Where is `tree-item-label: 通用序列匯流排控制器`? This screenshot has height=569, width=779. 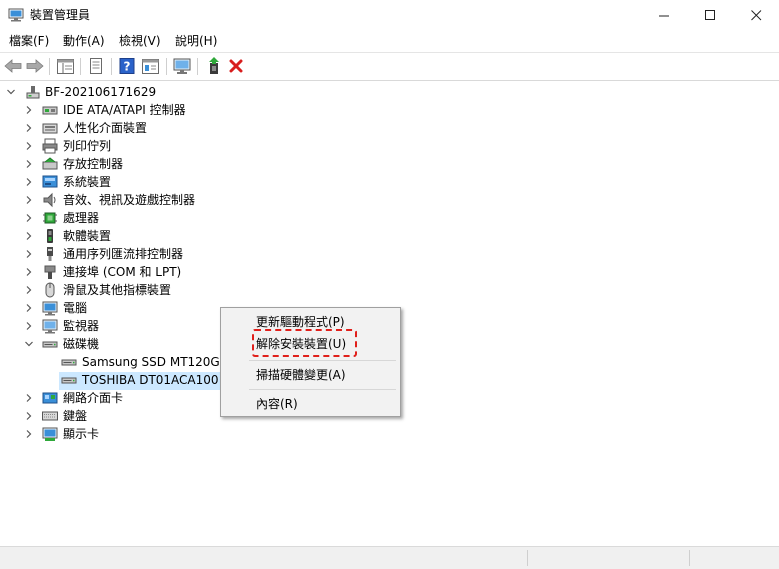
tree-item-label: 通用序列匯流排控制器 is located at coordinates (123, 254).